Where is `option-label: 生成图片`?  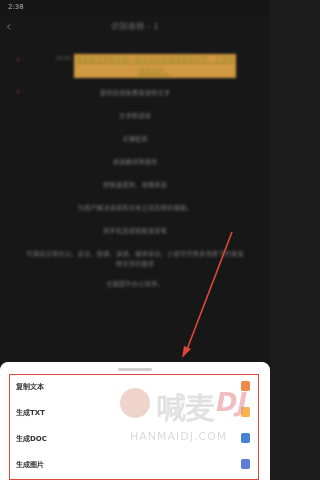
option-label: 生成图片 is located at coordinates (30, 465).